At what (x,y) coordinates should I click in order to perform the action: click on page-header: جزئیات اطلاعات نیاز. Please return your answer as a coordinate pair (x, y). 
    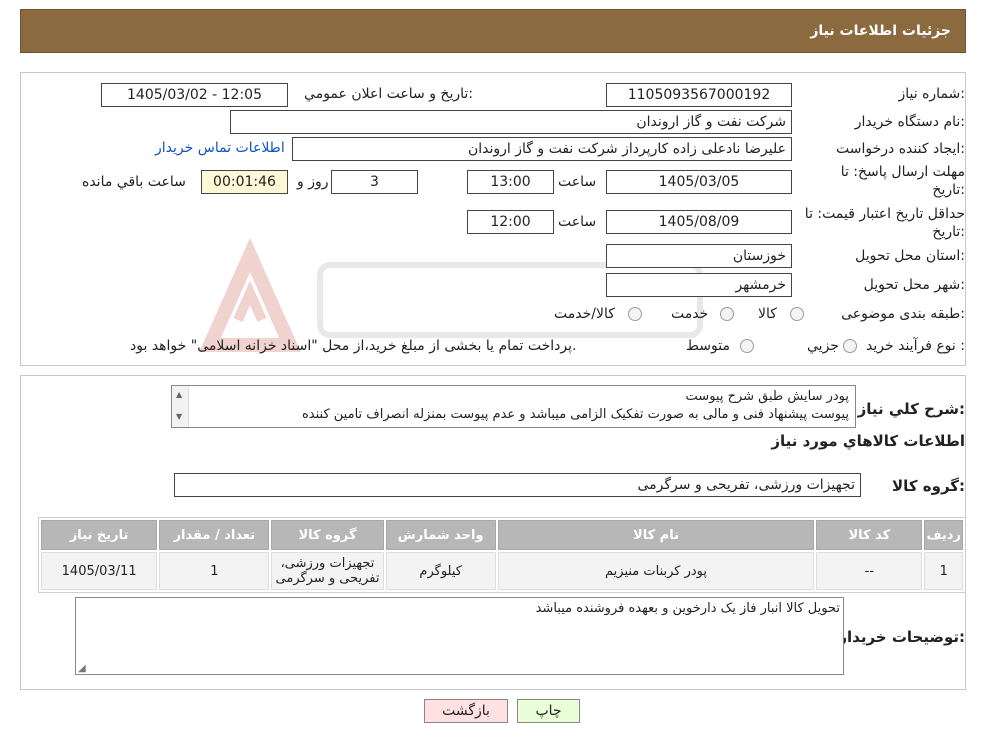
    Looking at the image, I should click on (493, 31).